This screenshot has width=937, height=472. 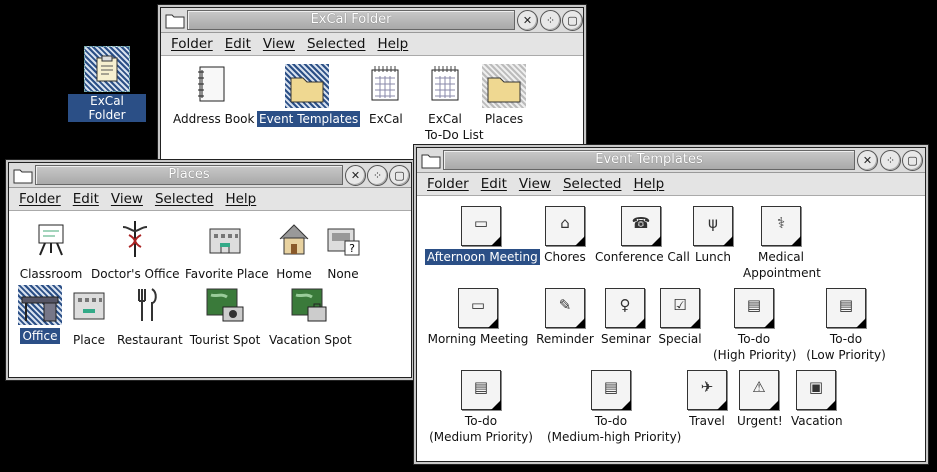 What do you see at coordinates (343, 241) in the screenshot?
I see `unknown-place-icon: ?` at bounding box center [343, 241].